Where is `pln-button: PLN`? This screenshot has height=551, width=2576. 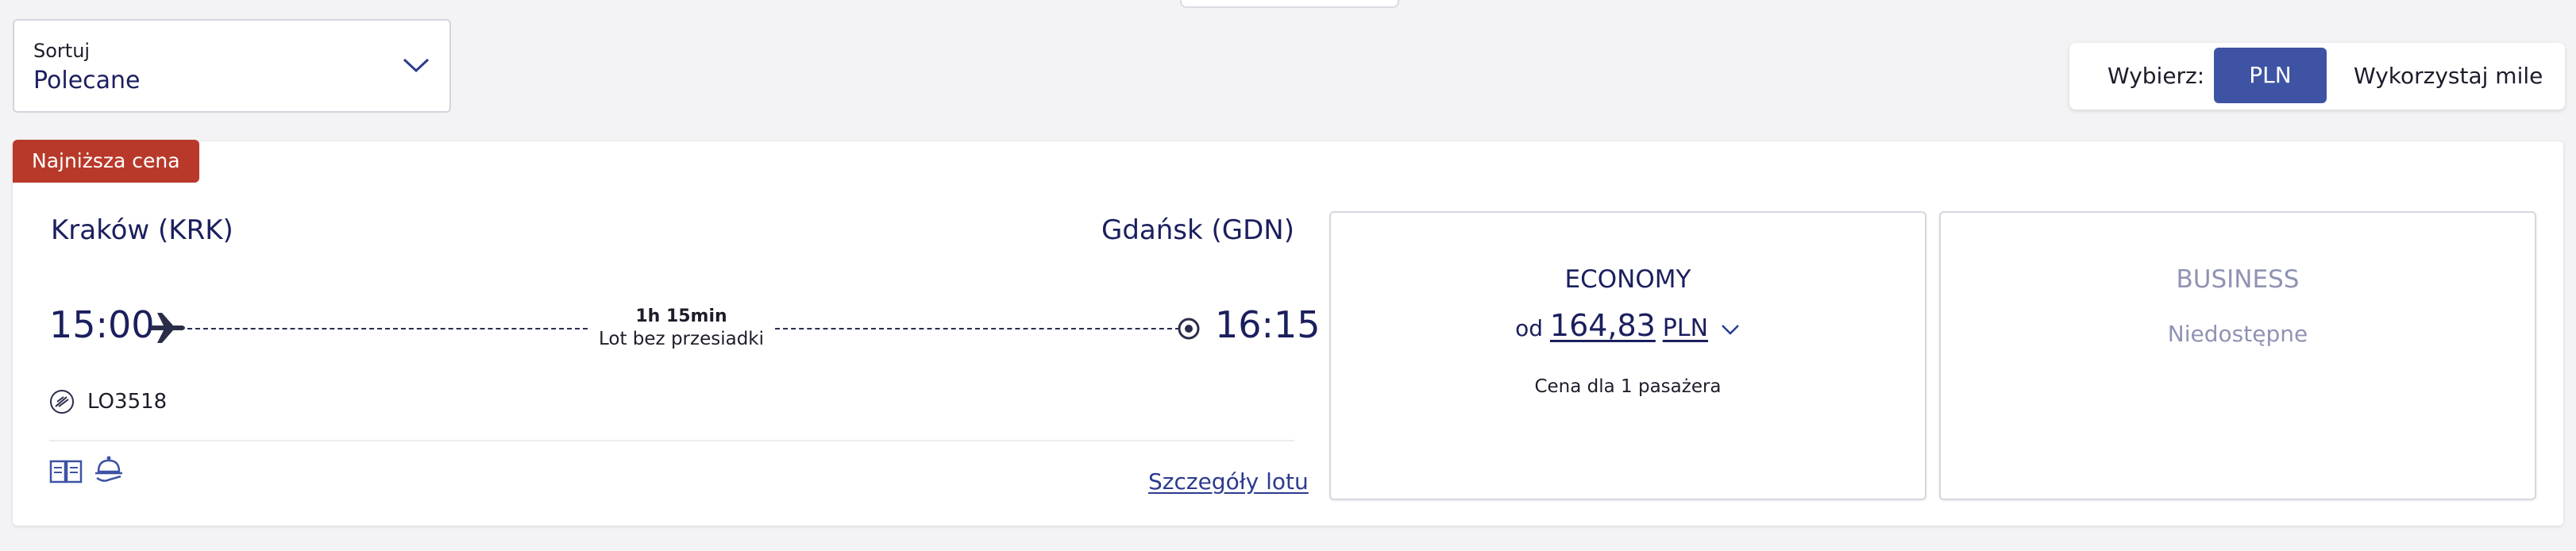
pln-button: PLN is located at coordinates (2270, 75).